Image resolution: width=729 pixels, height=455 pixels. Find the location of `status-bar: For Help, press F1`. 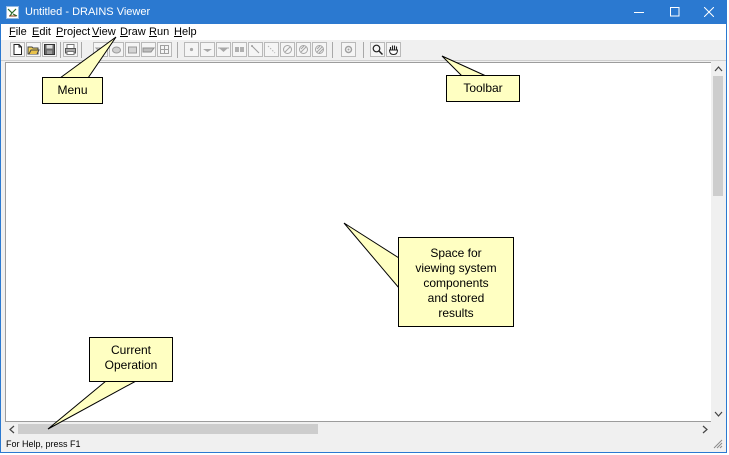

status-bar: For Help, press F1 is located at coordinates (363, 444).